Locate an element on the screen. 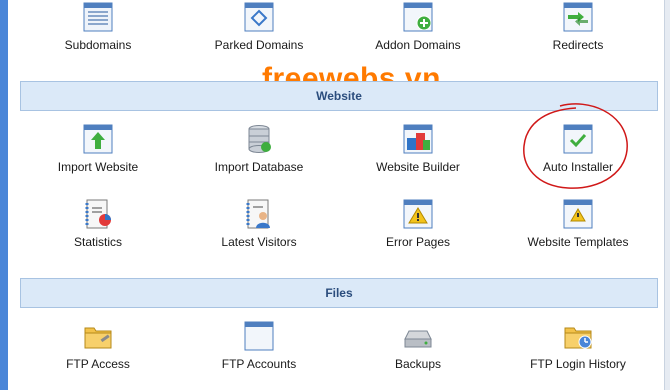  website-builder-button: Website Builder is located at coordinates (418, 149).